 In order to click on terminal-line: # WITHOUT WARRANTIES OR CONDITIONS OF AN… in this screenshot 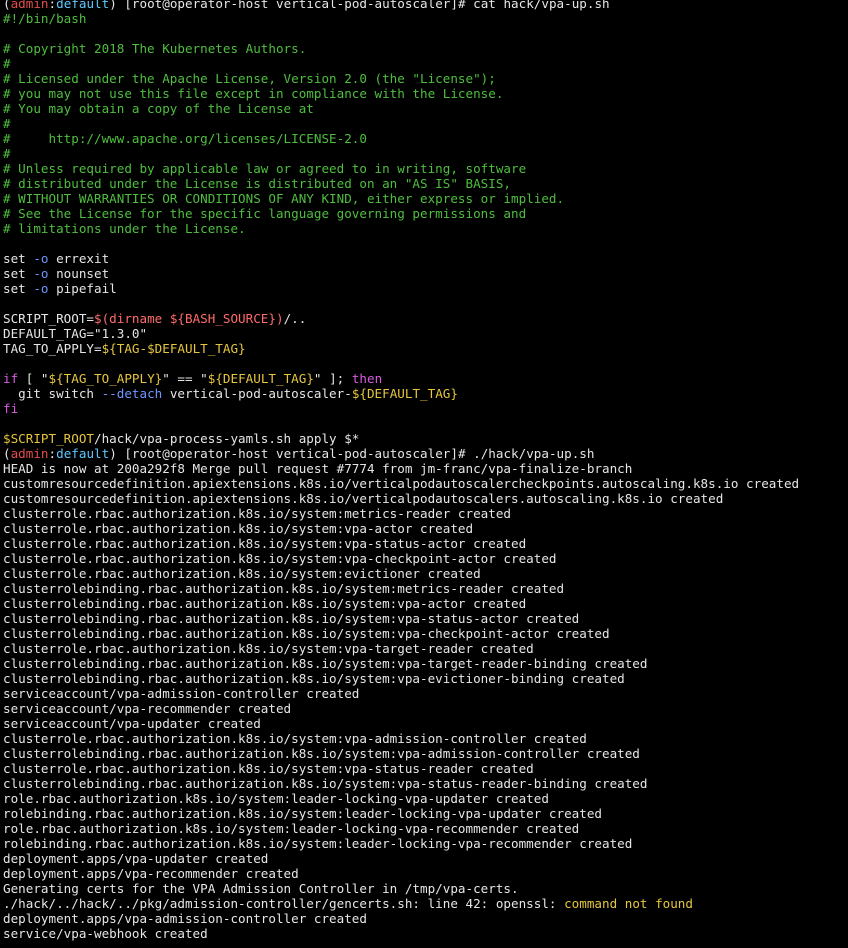, I will do `click(425, 198)`.